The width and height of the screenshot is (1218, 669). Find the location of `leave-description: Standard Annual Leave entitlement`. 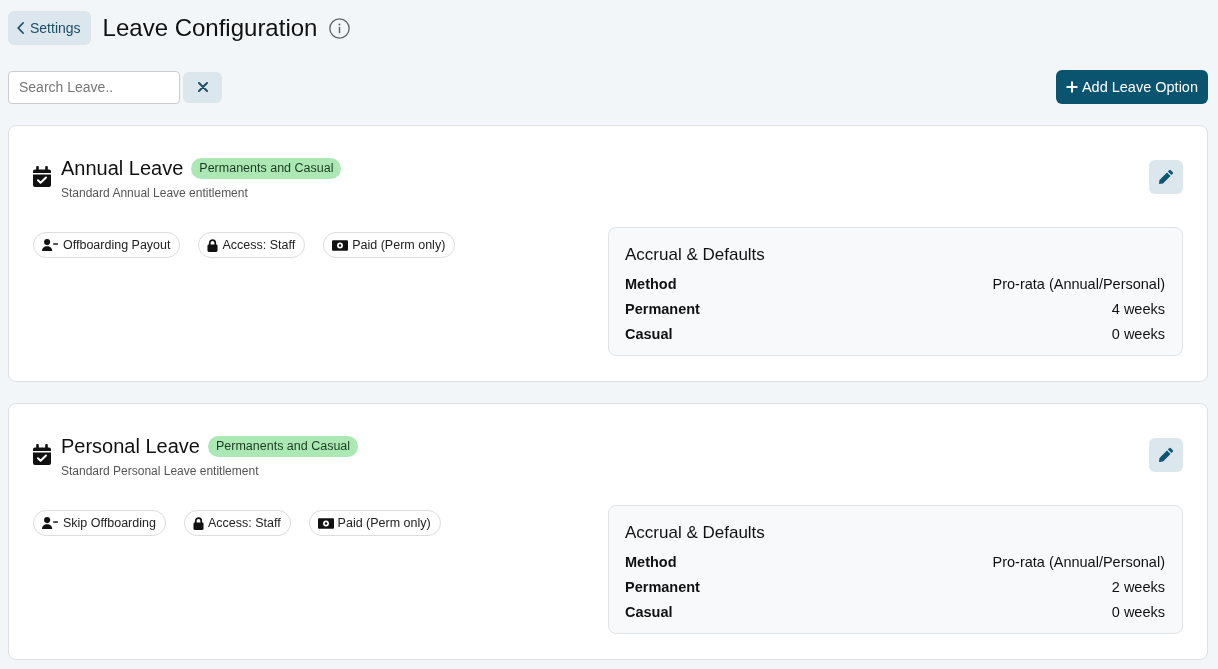

leave-description: Standard Annual Leave entitlement is located at coordinates (155, 193).